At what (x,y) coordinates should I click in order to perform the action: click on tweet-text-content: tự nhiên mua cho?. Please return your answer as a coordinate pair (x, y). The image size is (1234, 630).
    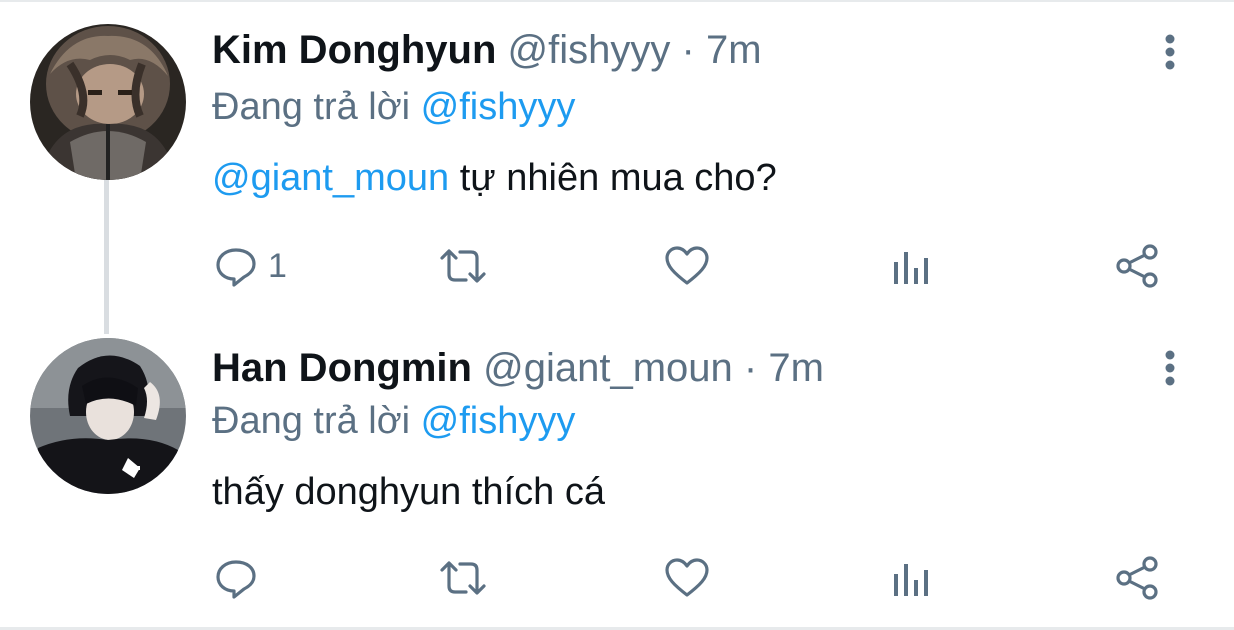
    Looking at the image, I should click on (613, 178).